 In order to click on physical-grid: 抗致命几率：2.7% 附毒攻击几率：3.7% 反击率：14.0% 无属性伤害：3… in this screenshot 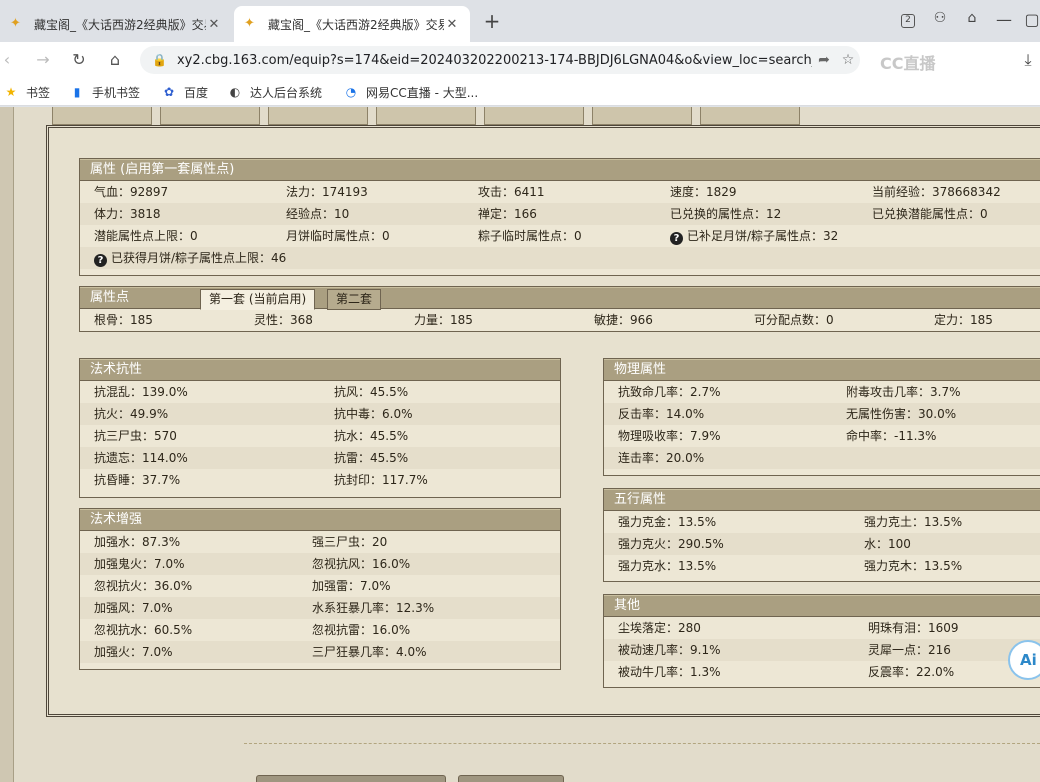, I will do `click(822, 425)`.